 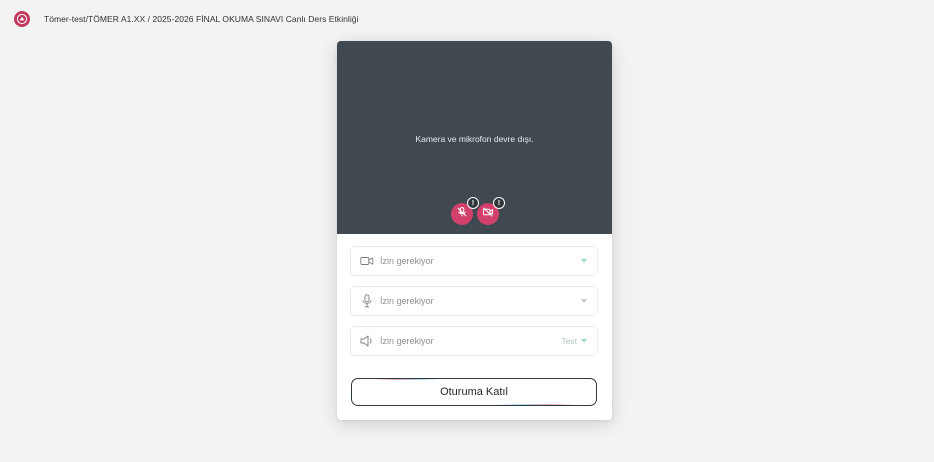 What do you see at coordinates (462, 214) in the screenshot?
I see `mic-off-icon` at bounding box center [462, 214].